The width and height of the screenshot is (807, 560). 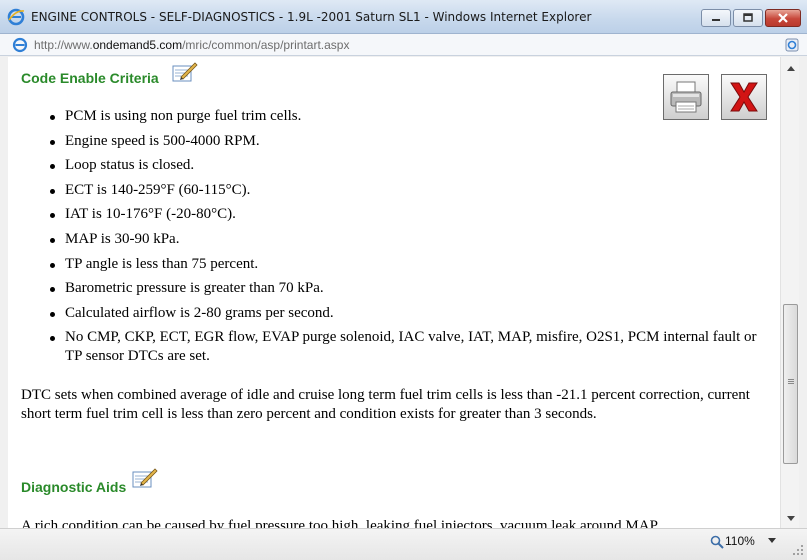 I want to click on list-item: IAT is 10-176°F (-20-80°C)., so click(x=406, y=214).